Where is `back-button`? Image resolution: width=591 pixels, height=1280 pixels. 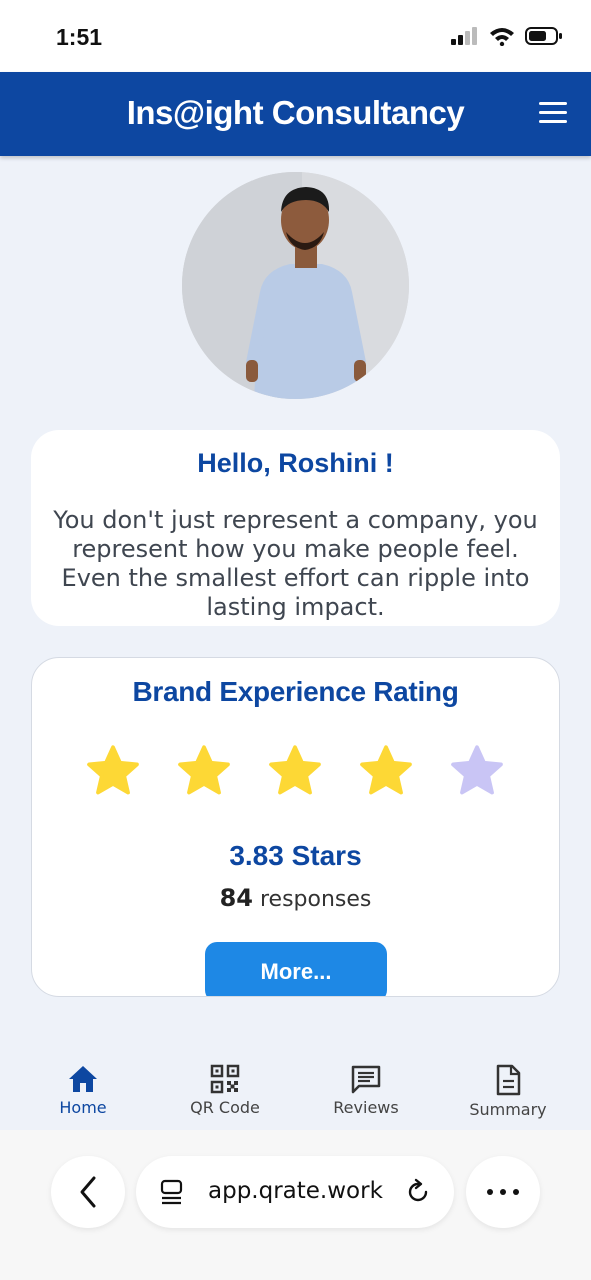 back-button is located at coordinates (88, 1192).